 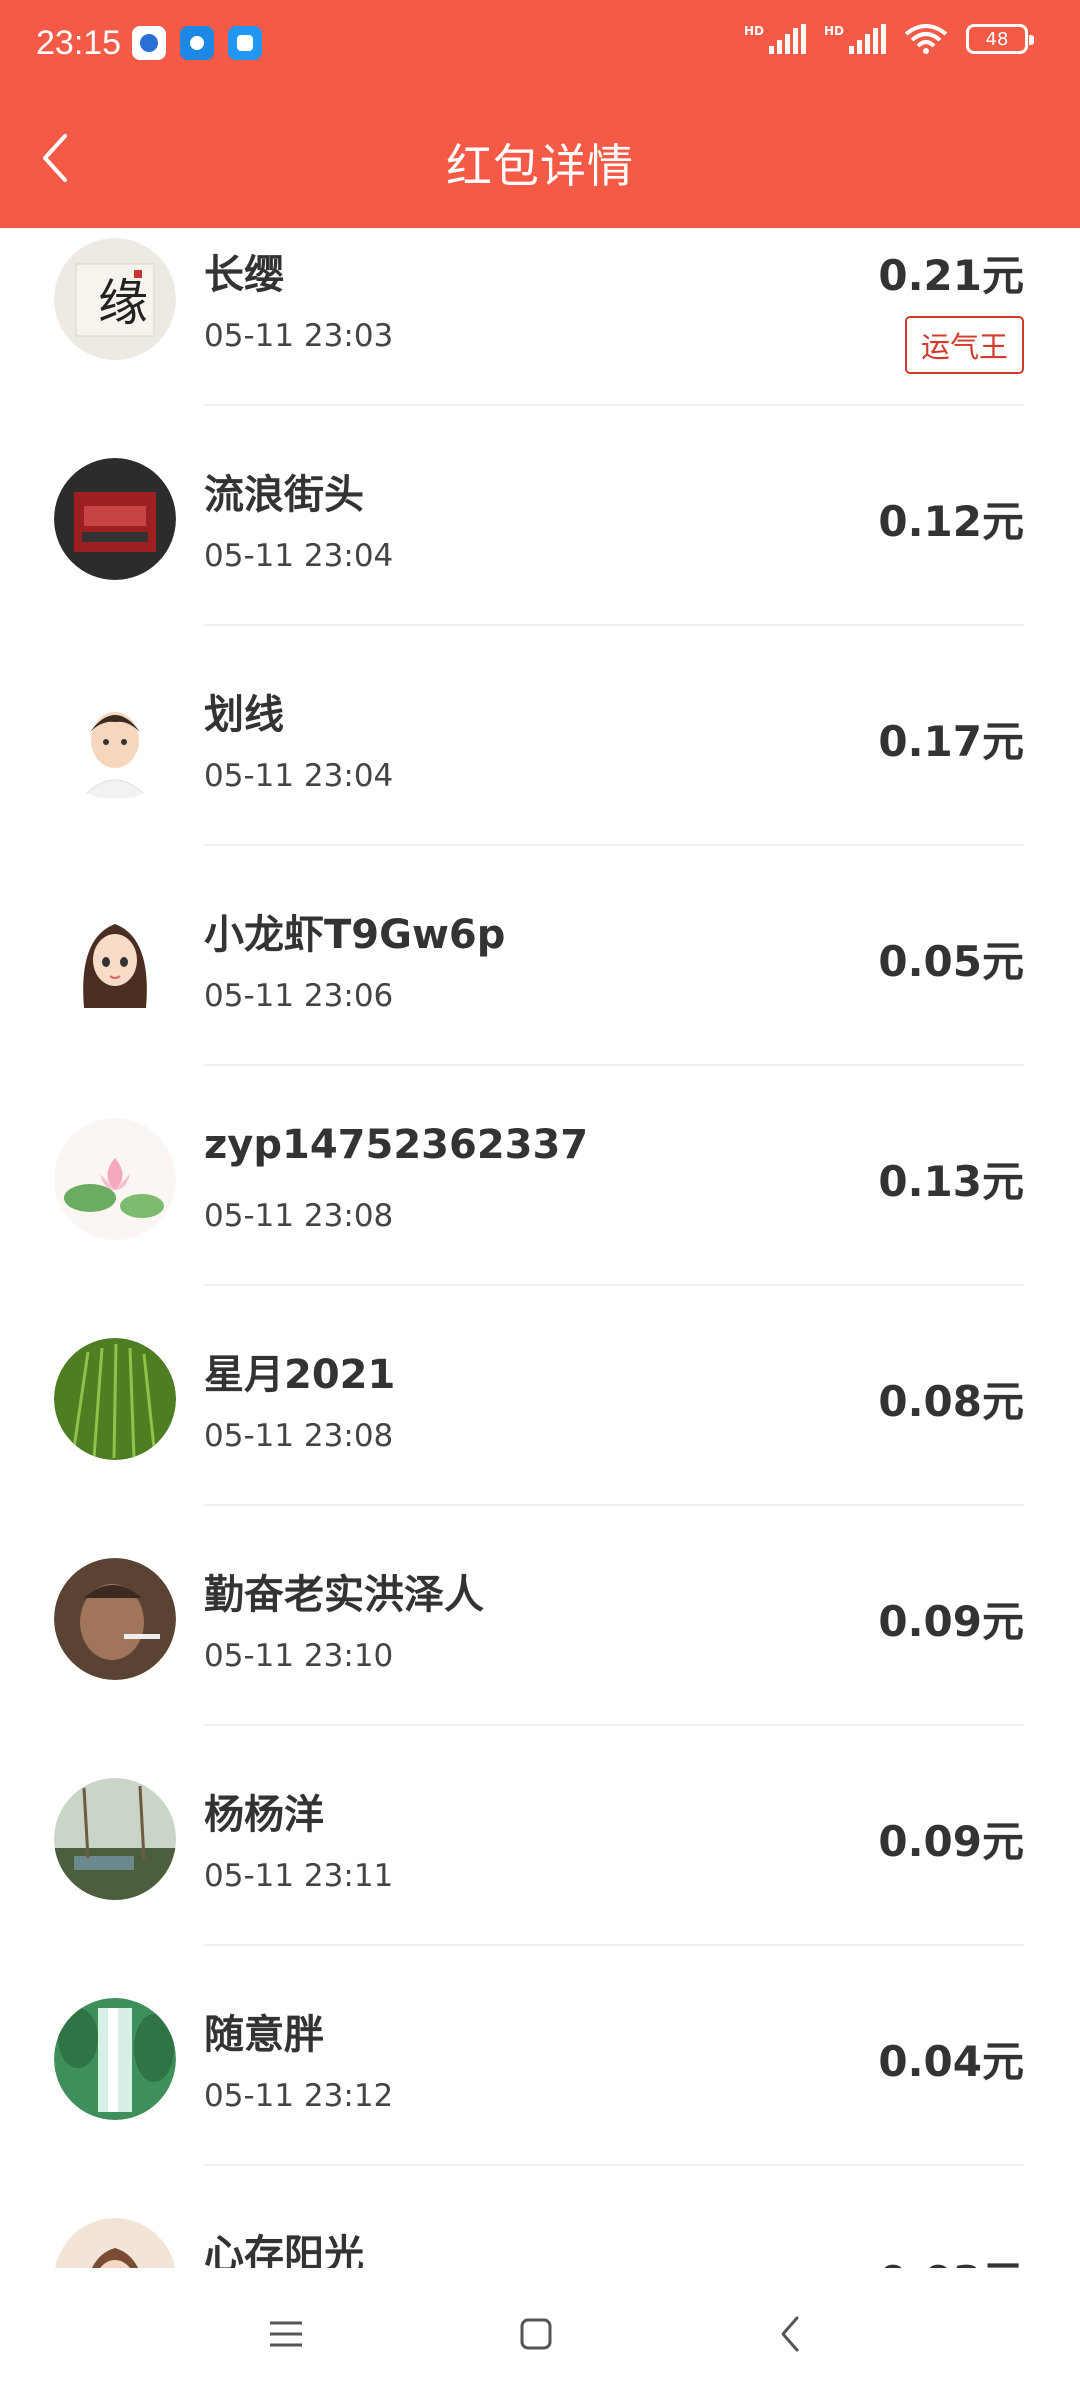 I want to click on amount: 0.03元, so click(x=951, y=2258).